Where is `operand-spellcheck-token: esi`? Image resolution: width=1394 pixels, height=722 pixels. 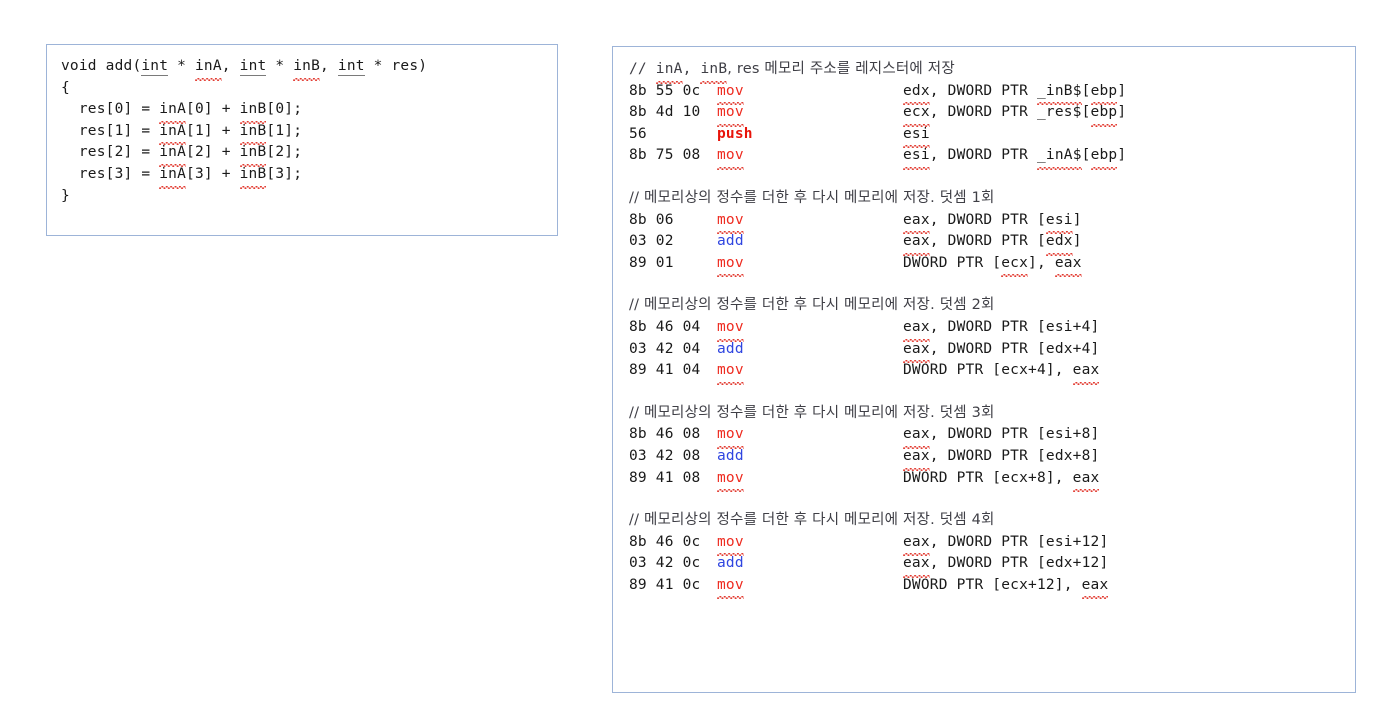
operand-spellcheck-token: esi is located at coordinates (916, 157).